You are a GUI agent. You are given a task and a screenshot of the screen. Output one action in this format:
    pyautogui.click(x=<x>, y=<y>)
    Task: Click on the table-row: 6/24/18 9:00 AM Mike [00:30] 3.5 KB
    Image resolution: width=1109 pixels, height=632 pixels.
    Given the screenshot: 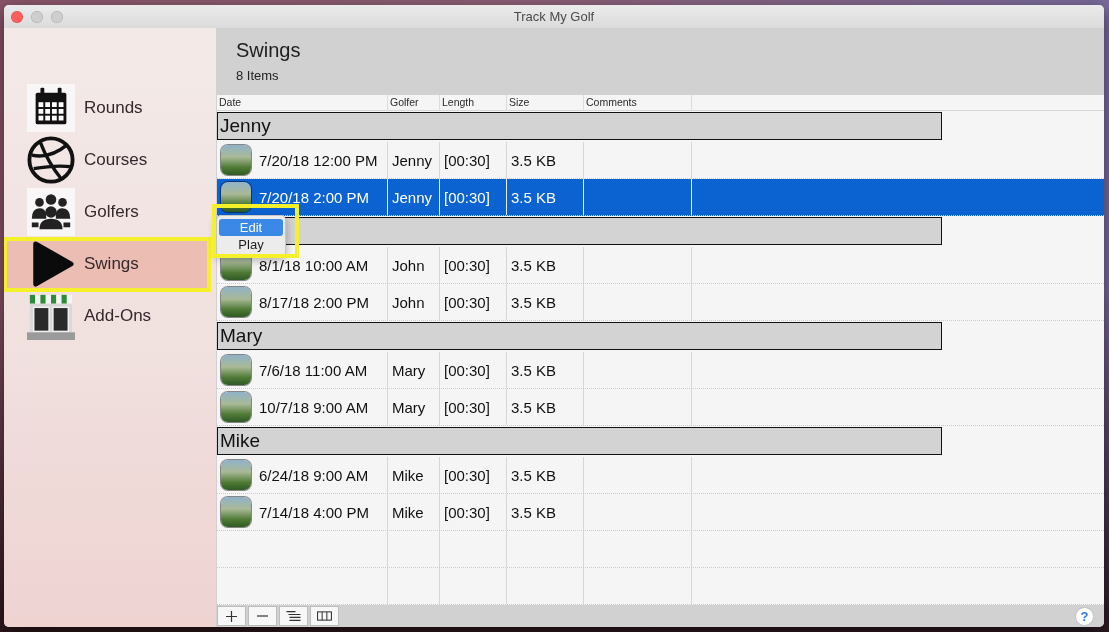 What is the action you would take?
    pyautogui.click(x=660, y=475)
    